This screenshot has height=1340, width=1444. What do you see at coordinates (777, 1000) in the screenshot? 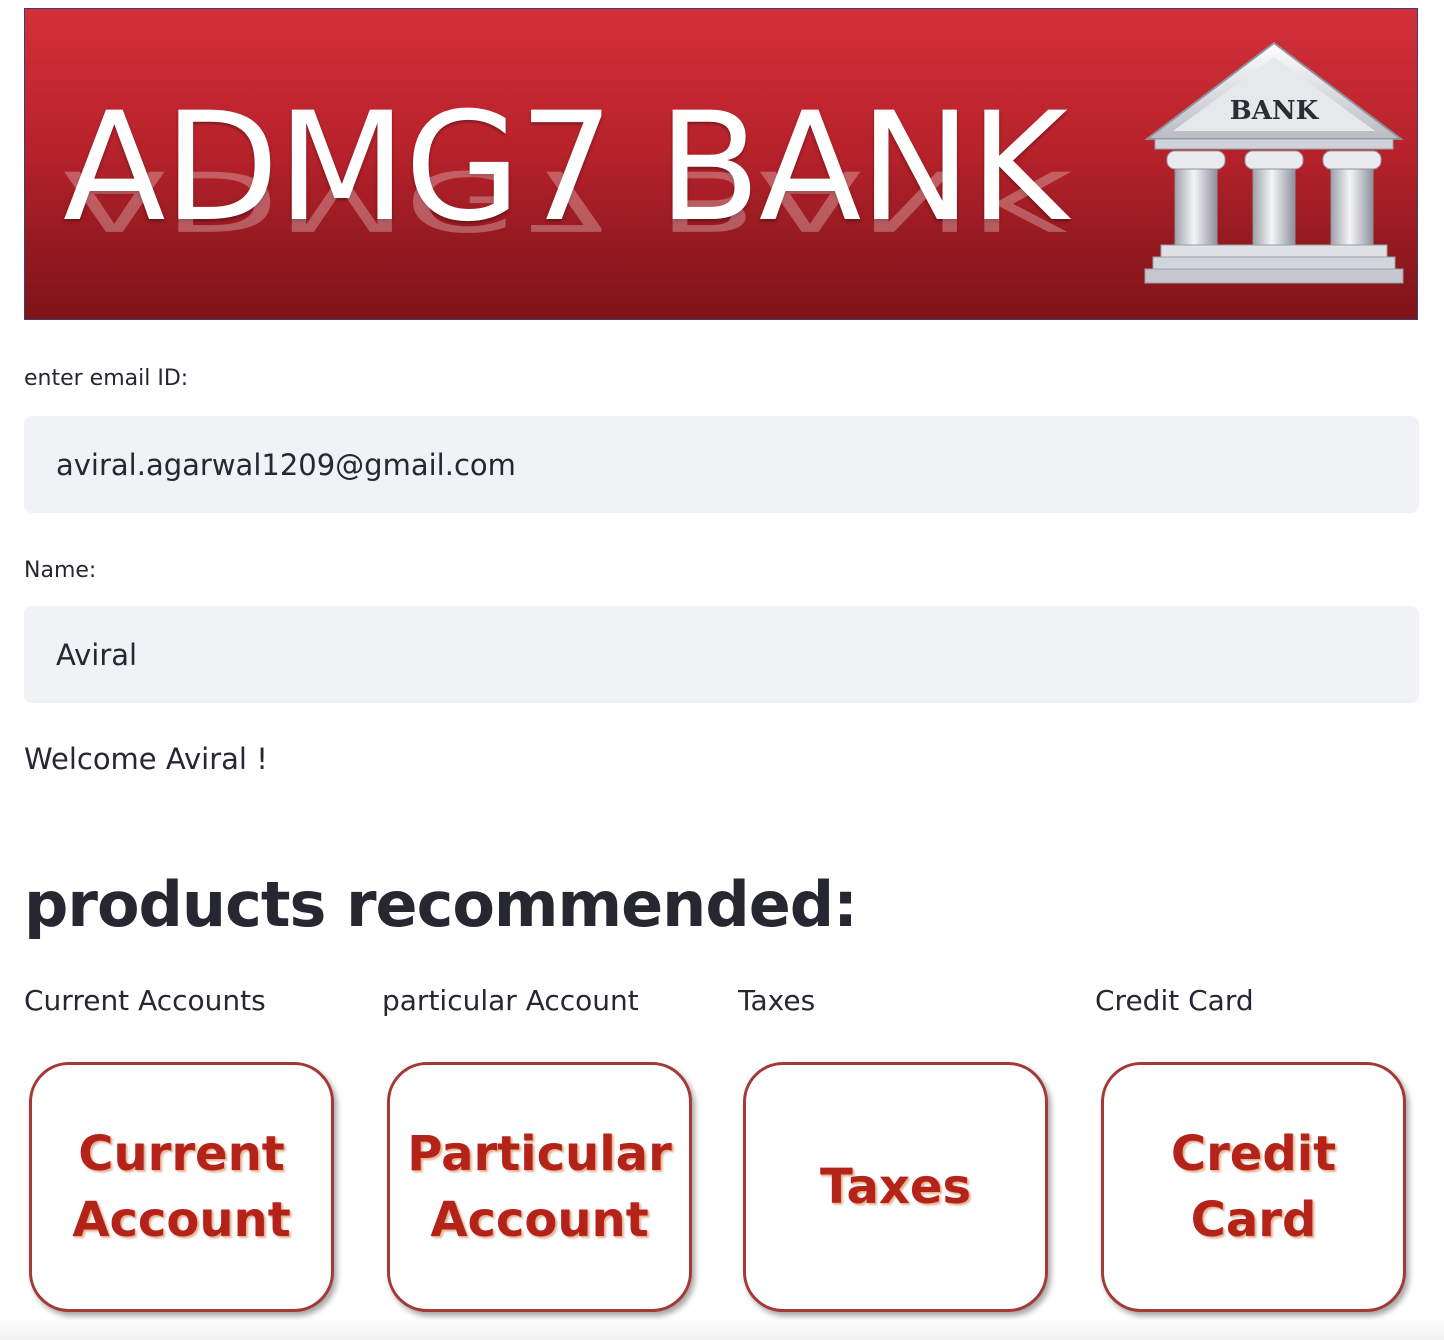
I see `product-label-taxes: Taxes` at bounding box center [777, 1000].